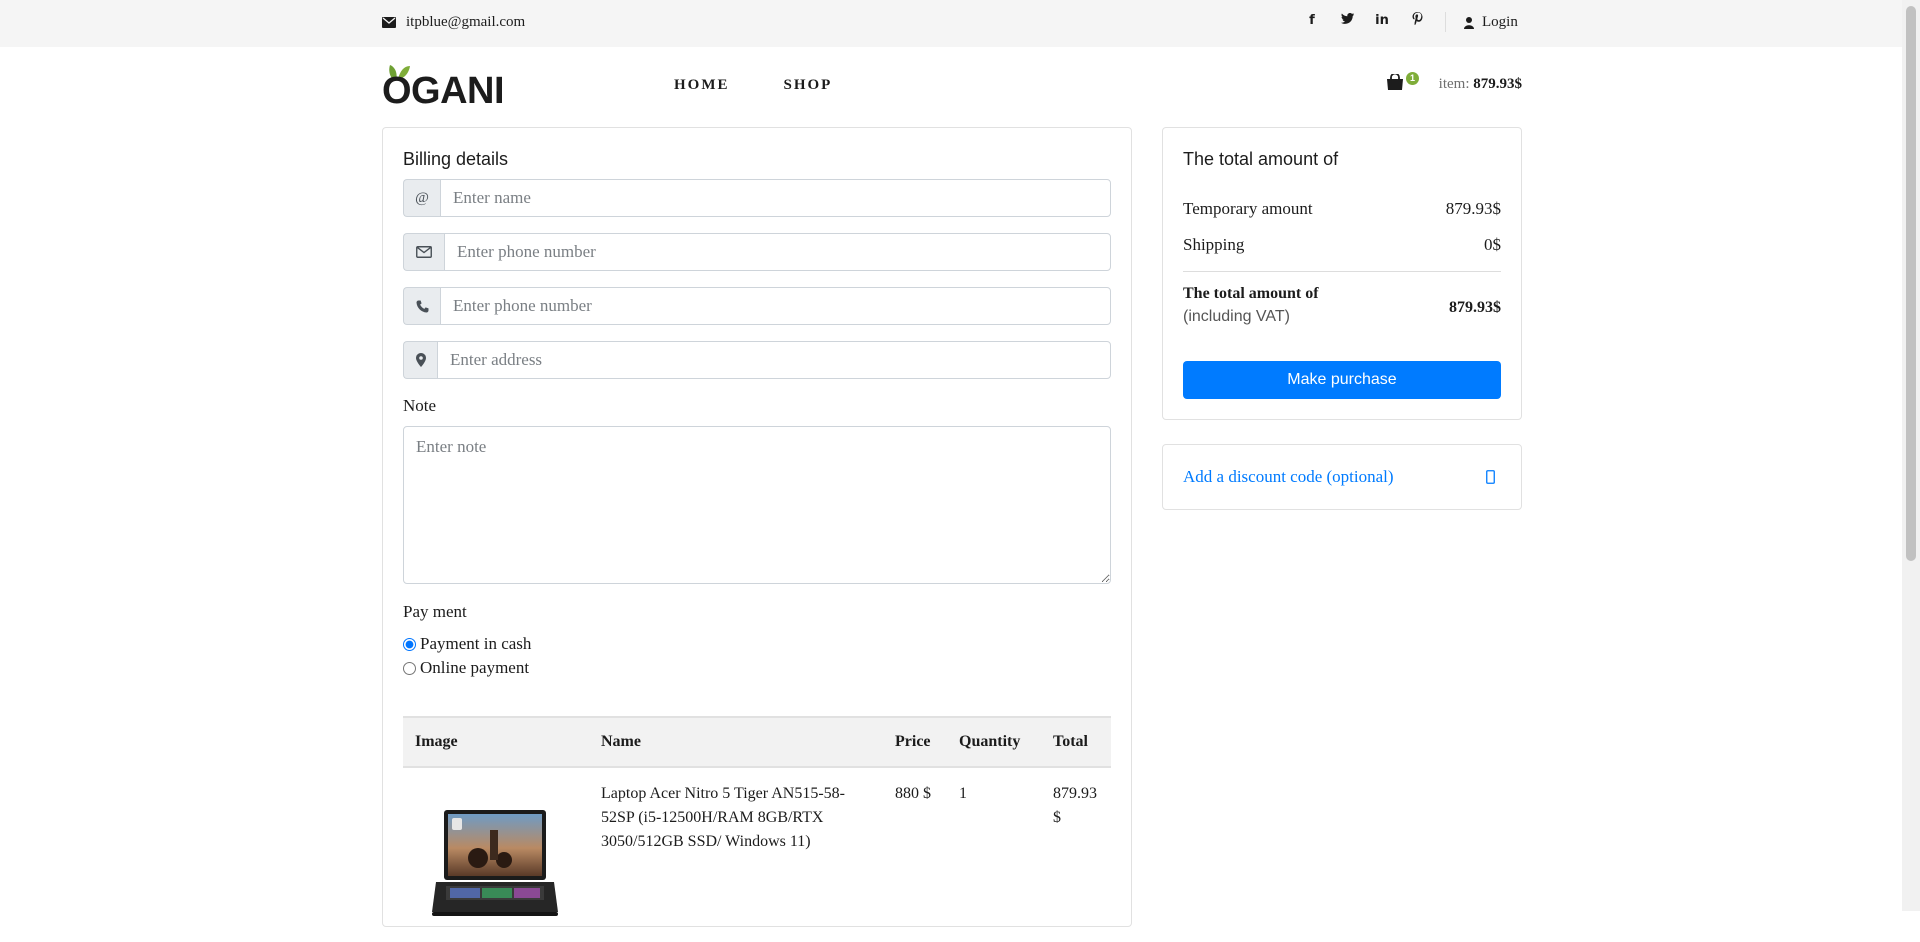  What do you see at coordinates (420, 405) in the screenshot?
I see `note-label: Note` at bounding box center [420, 405].